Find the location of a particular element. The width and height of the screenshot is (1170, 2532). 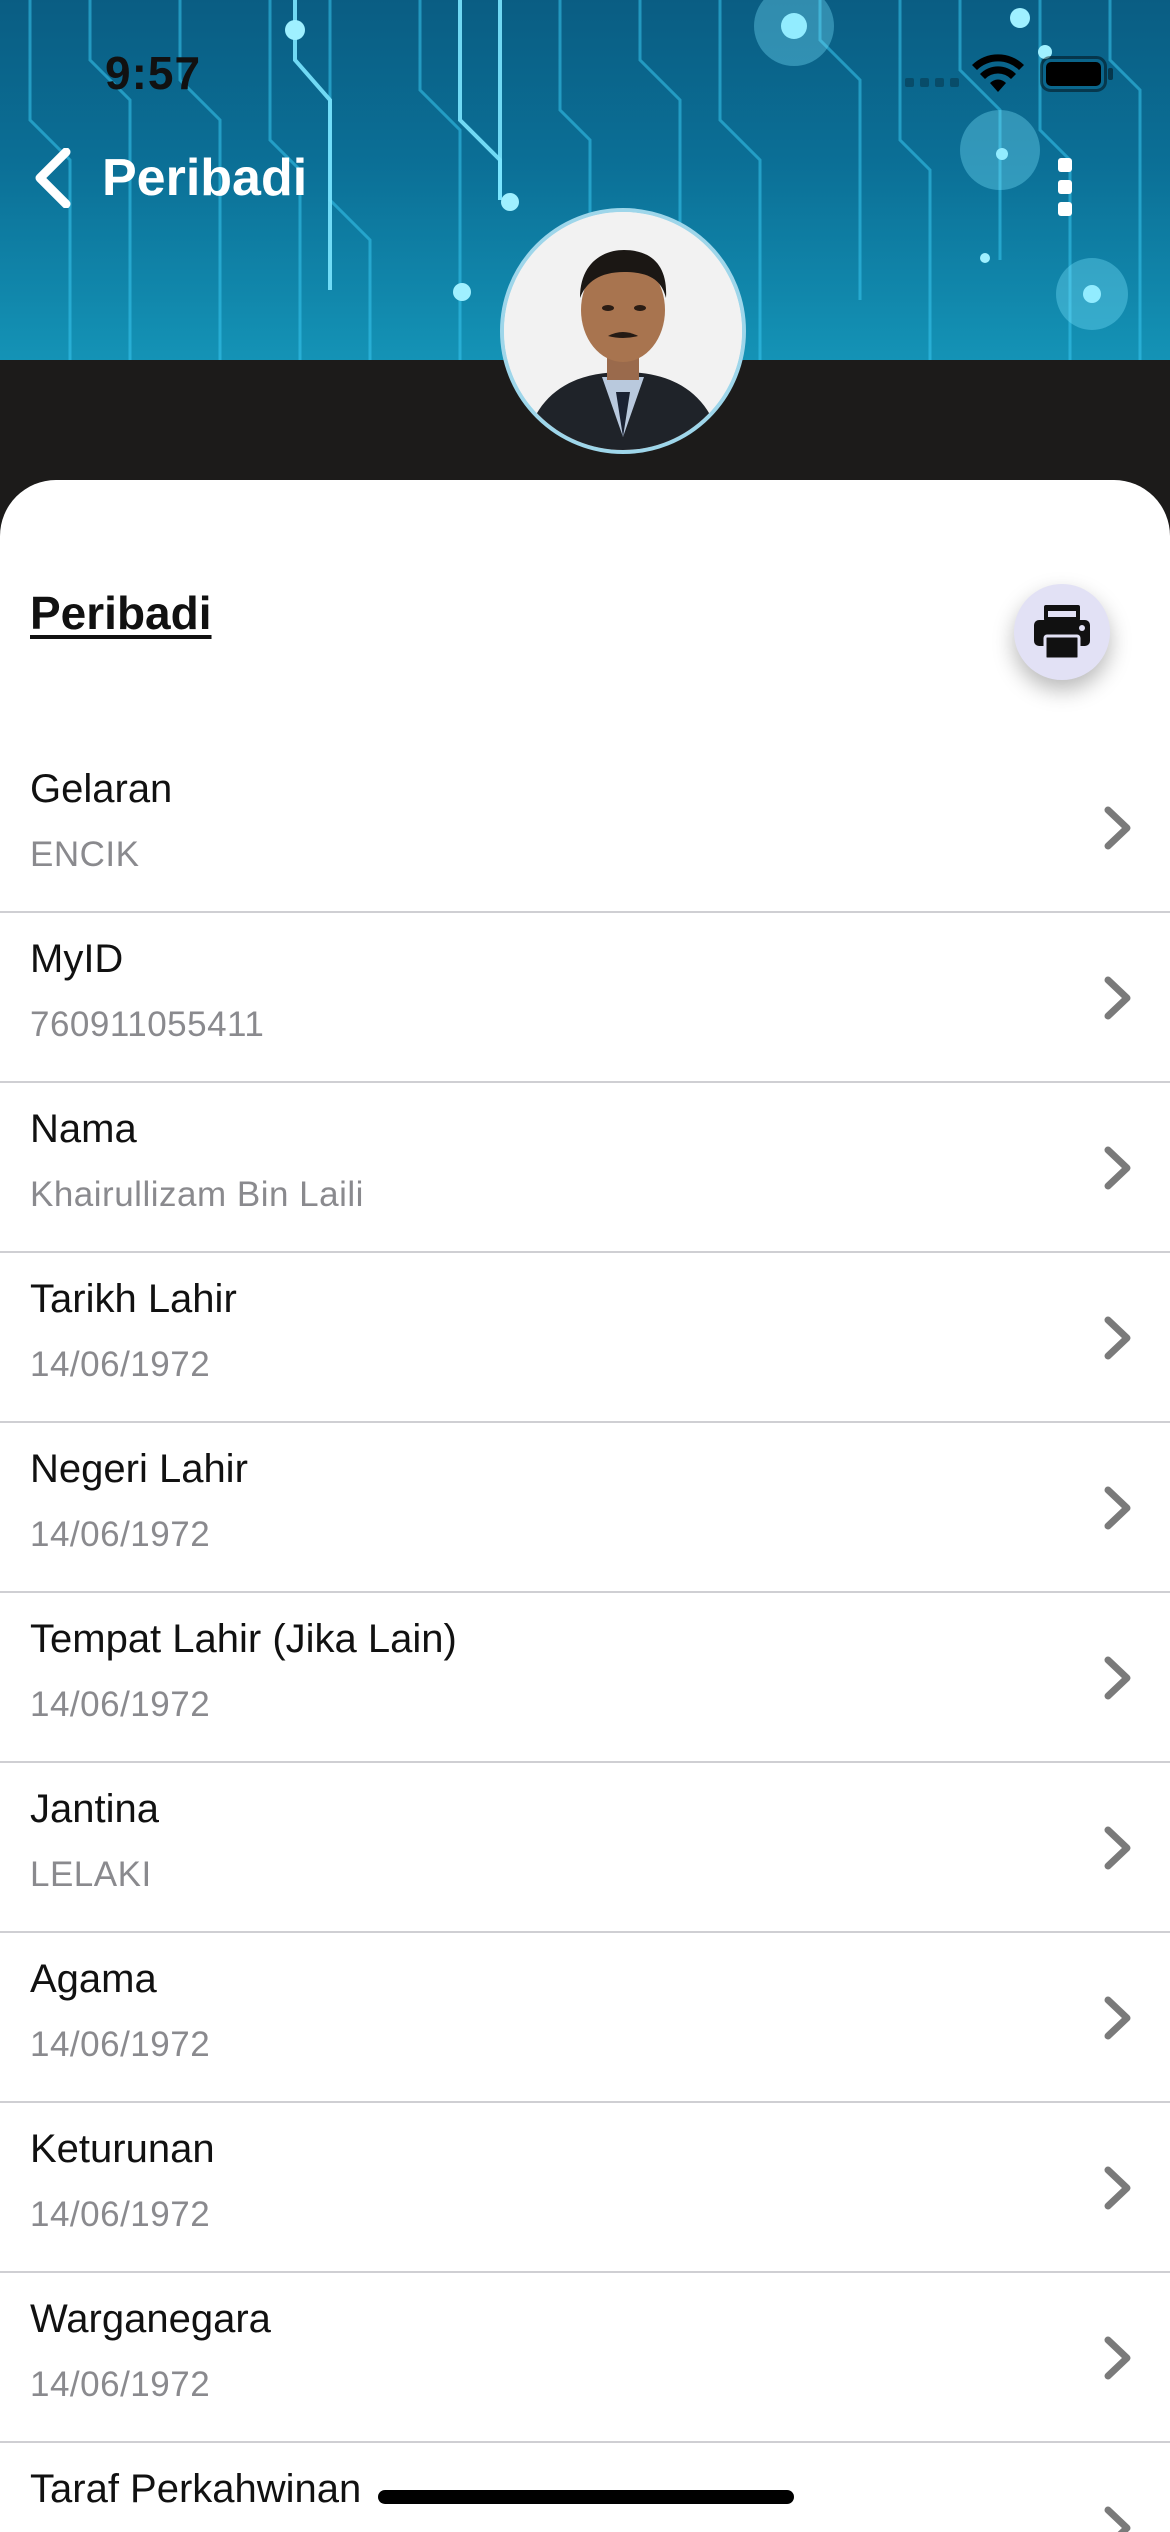

more-options-button is located at coordinates (1065, 190).